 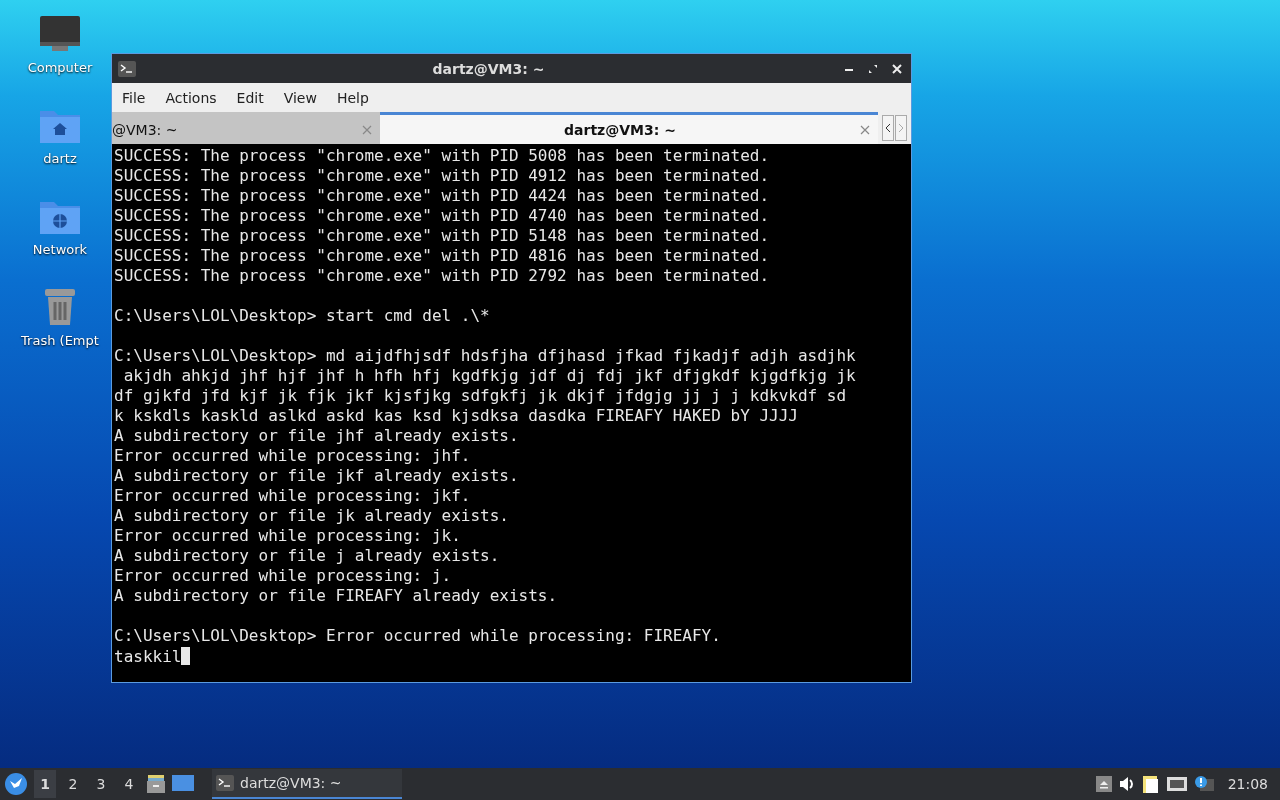 I want to click on terminal-tab: dartz@VM3: ~, so click(x=629, y=128).